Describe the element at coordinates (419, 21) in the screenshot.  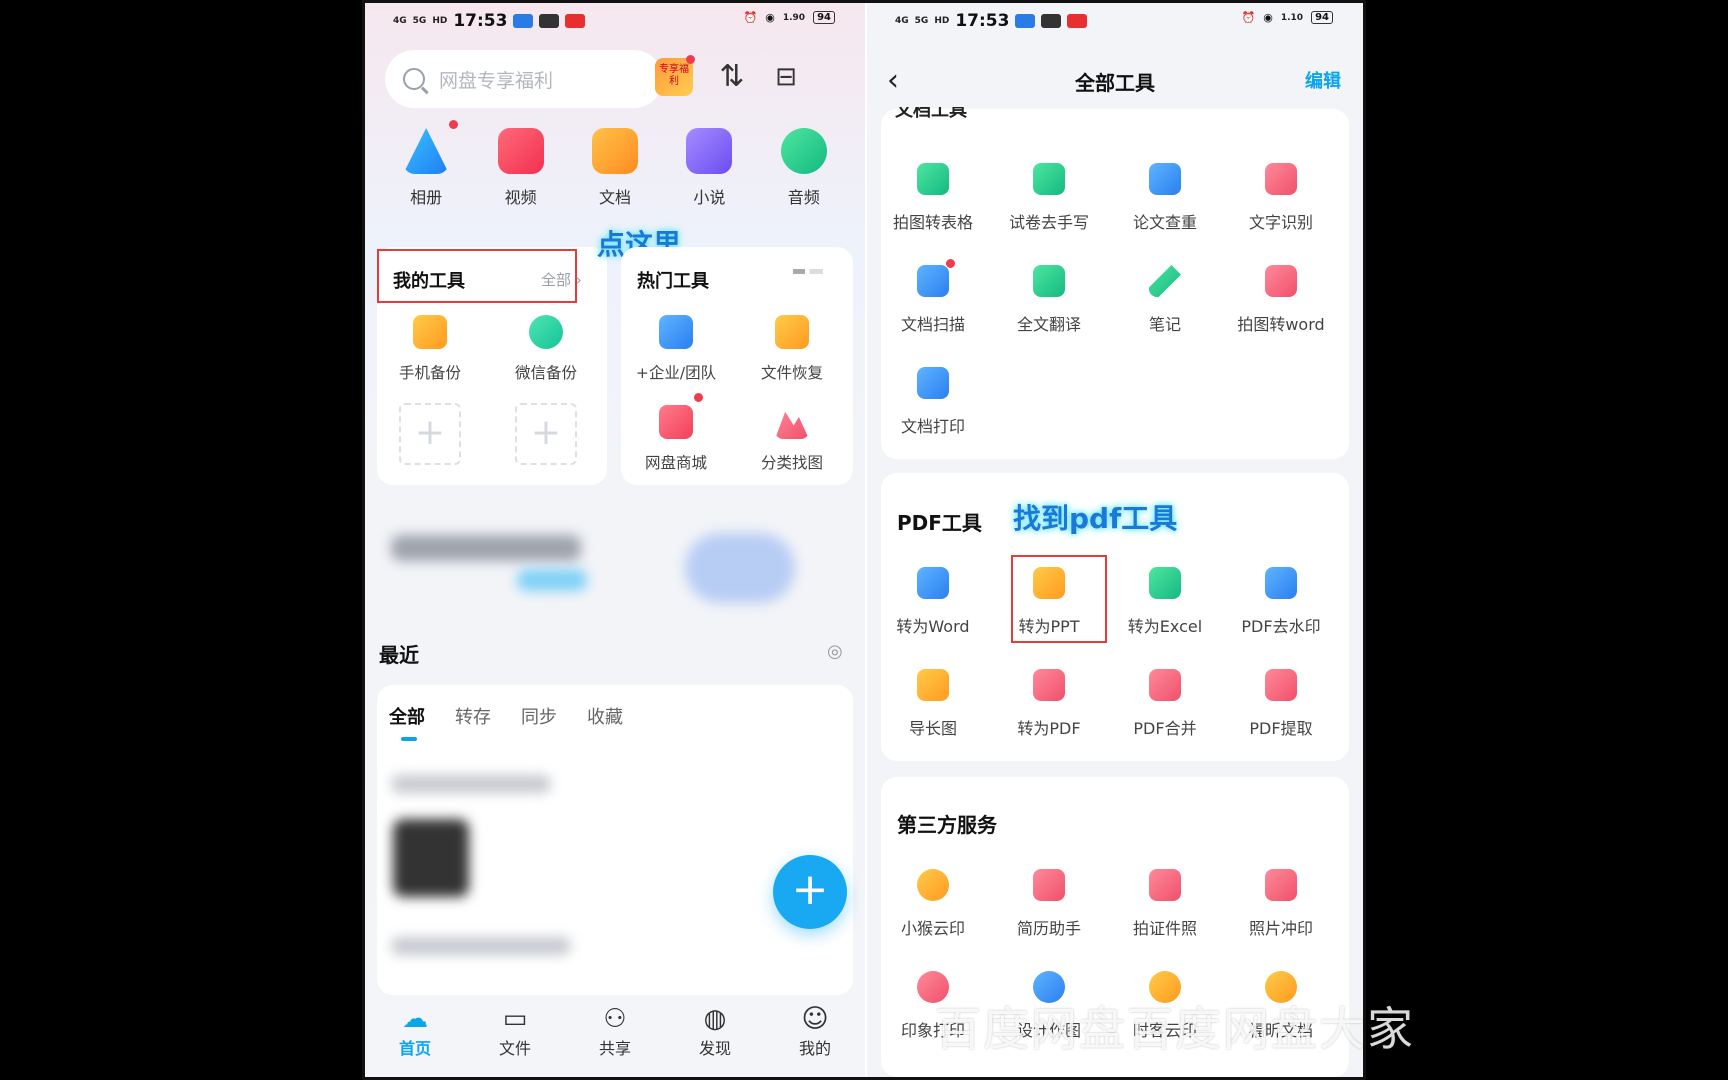
I see `network-5g: 5G` at that location.